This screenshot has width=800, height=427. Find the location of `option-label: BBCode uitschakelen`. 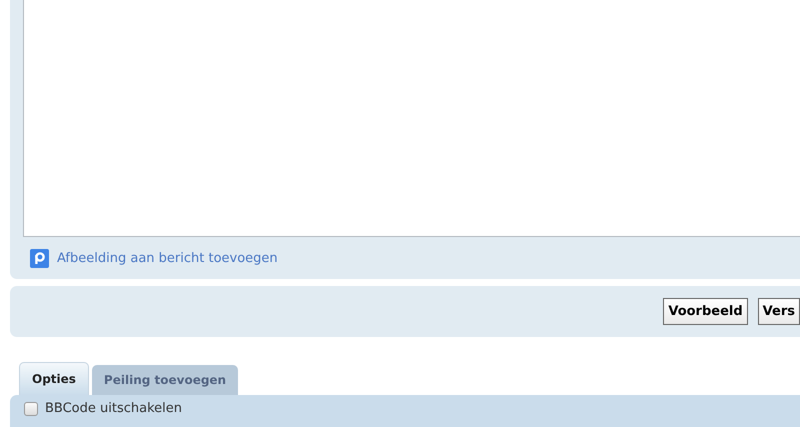

option-label: BBCode uitschakelen is located at coordinates (113, 408).